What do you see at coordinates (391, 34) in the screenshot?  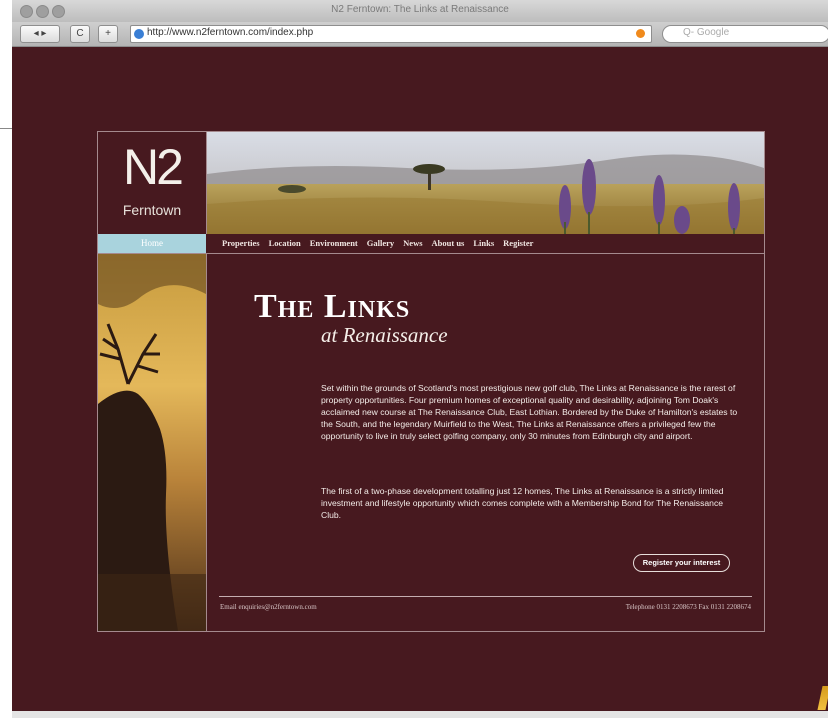 I see `address-bar: http://www.n2ferntown.com/index.php` at bounding box center [391, 34].